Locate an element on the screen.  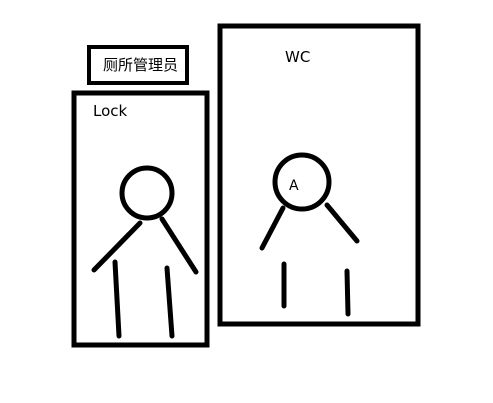
wc-person-right-leg is located at coordinates (347, 292).